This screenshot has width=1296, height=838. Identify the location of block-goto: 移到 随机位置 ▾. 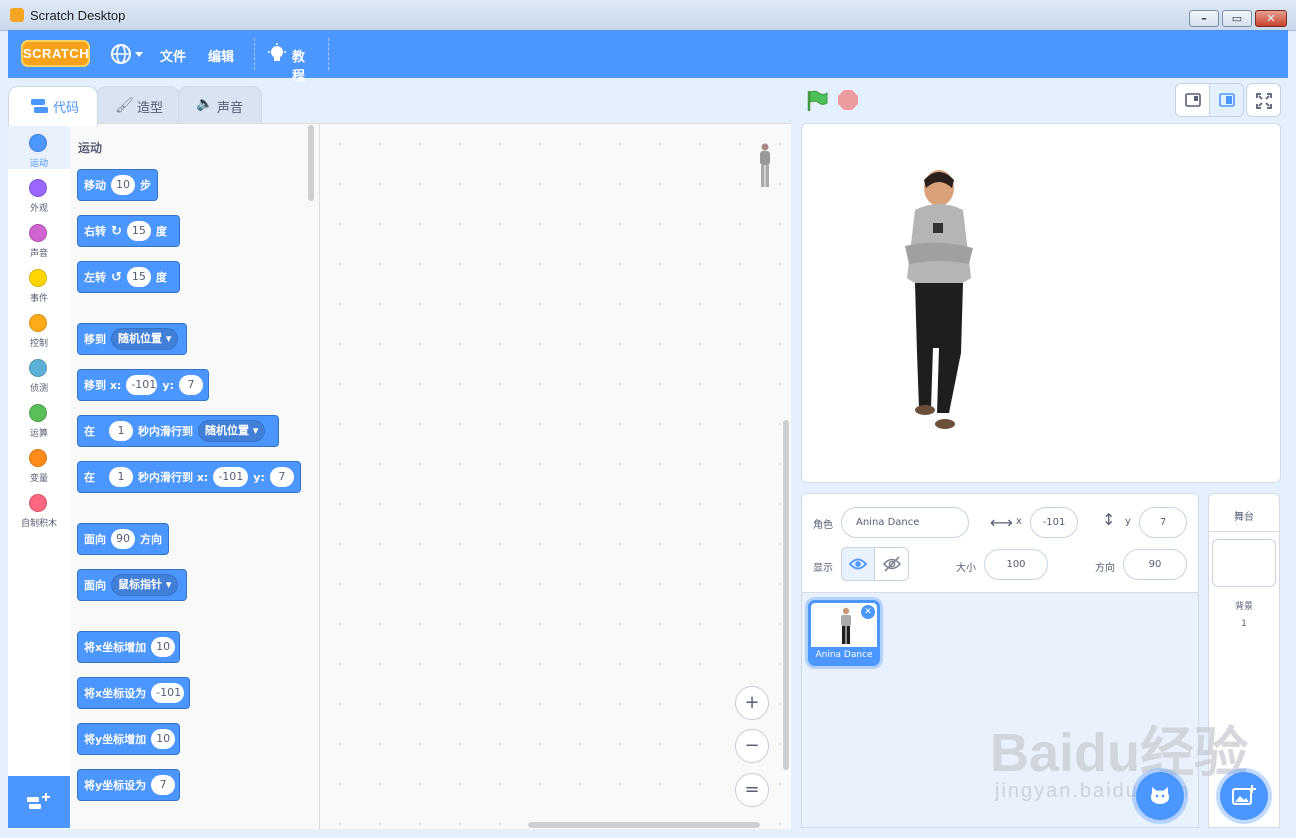
(132, 339).